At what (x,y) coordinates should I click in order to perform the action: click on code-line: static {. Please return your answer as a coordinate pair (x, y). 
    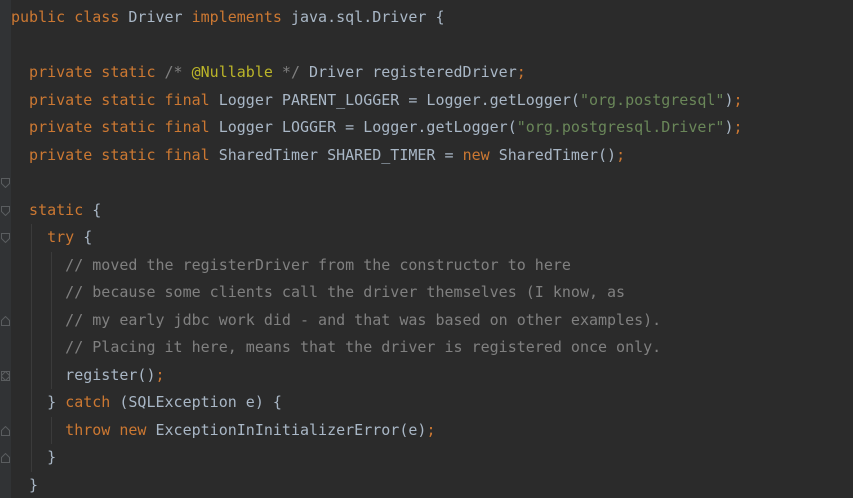
    Looking at the image, I should click on (56, 211).